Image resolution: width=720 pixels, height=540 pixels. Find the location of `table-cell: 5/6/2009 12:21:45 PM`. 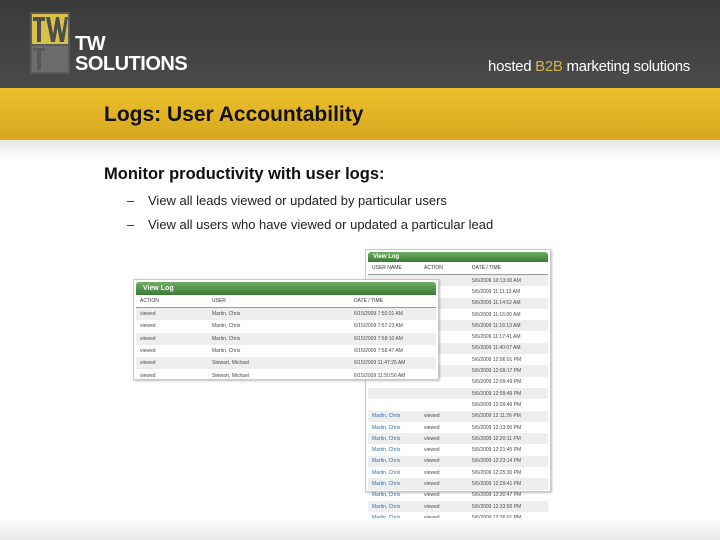

table-cell: 5/6/2009 12:21:45 PM is located at coordinates (497, 450).